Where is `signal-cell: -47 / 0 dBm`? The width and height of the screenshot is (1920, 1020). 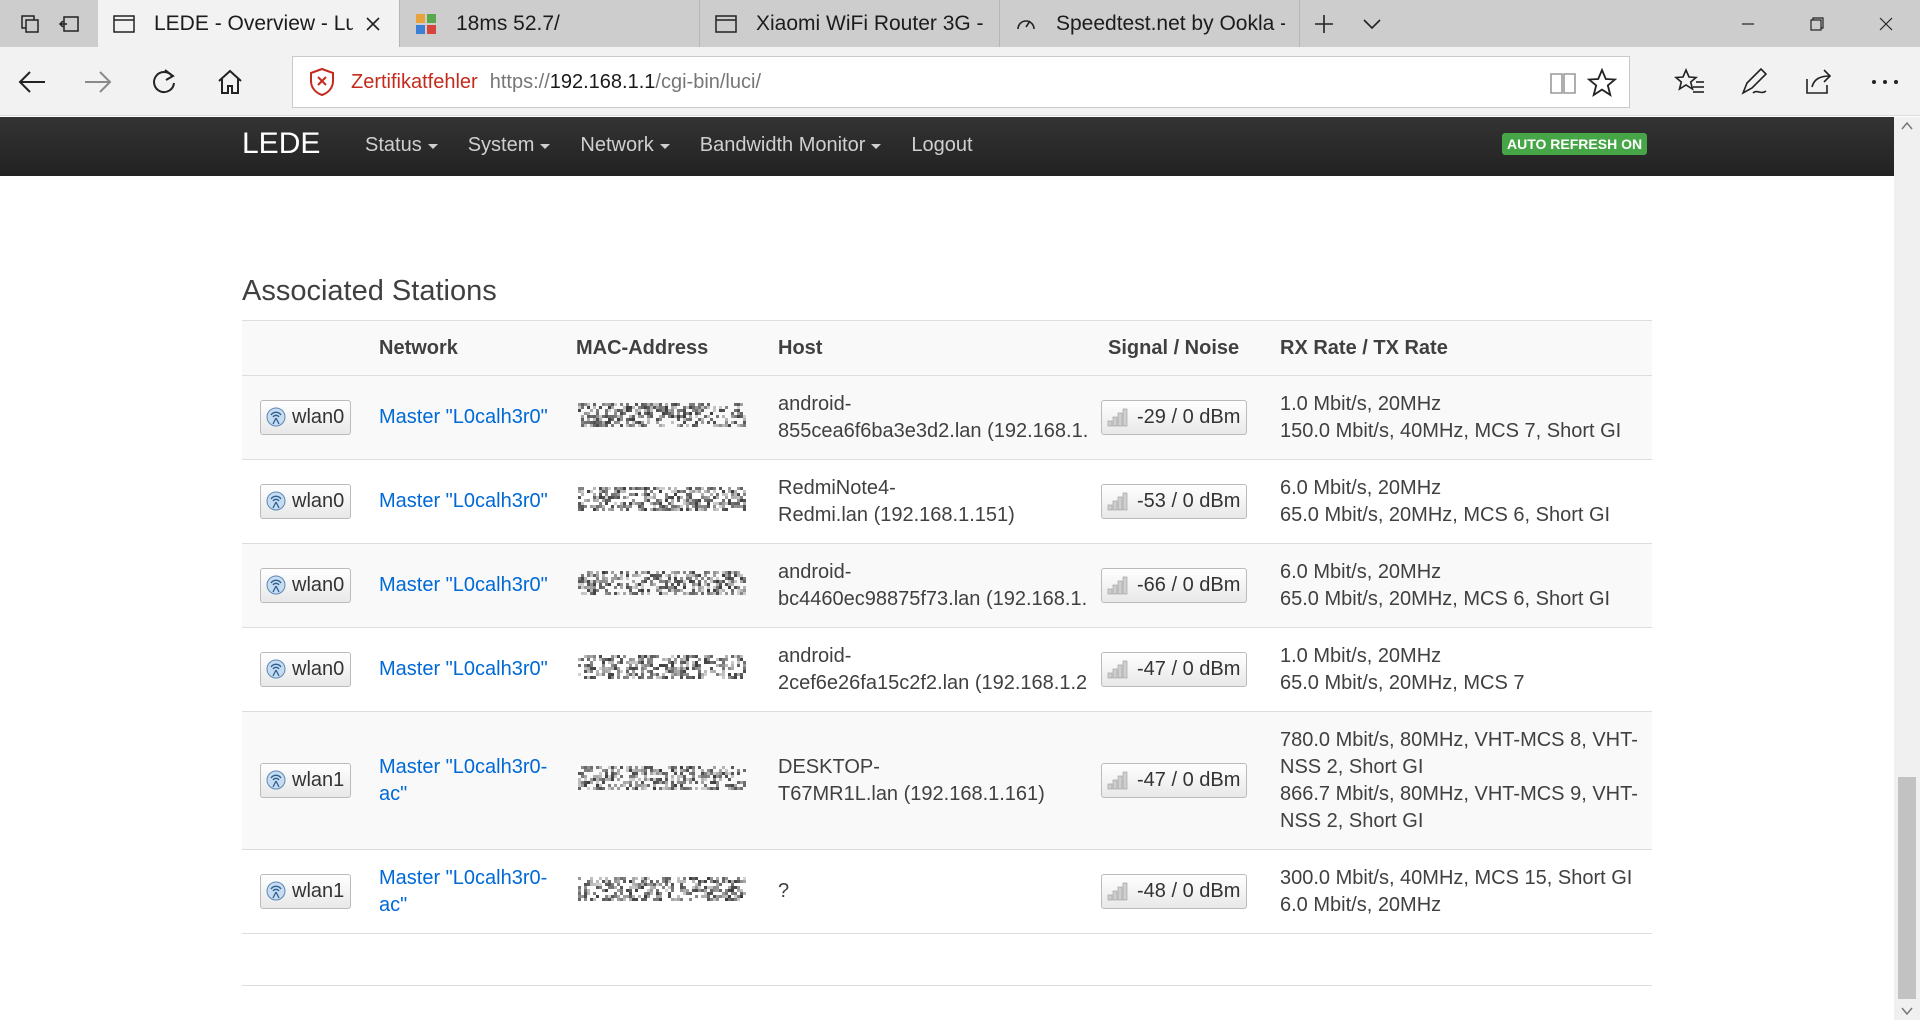 signal-cell: -47 / 0 dBm is located at coordinates (1182, 780).